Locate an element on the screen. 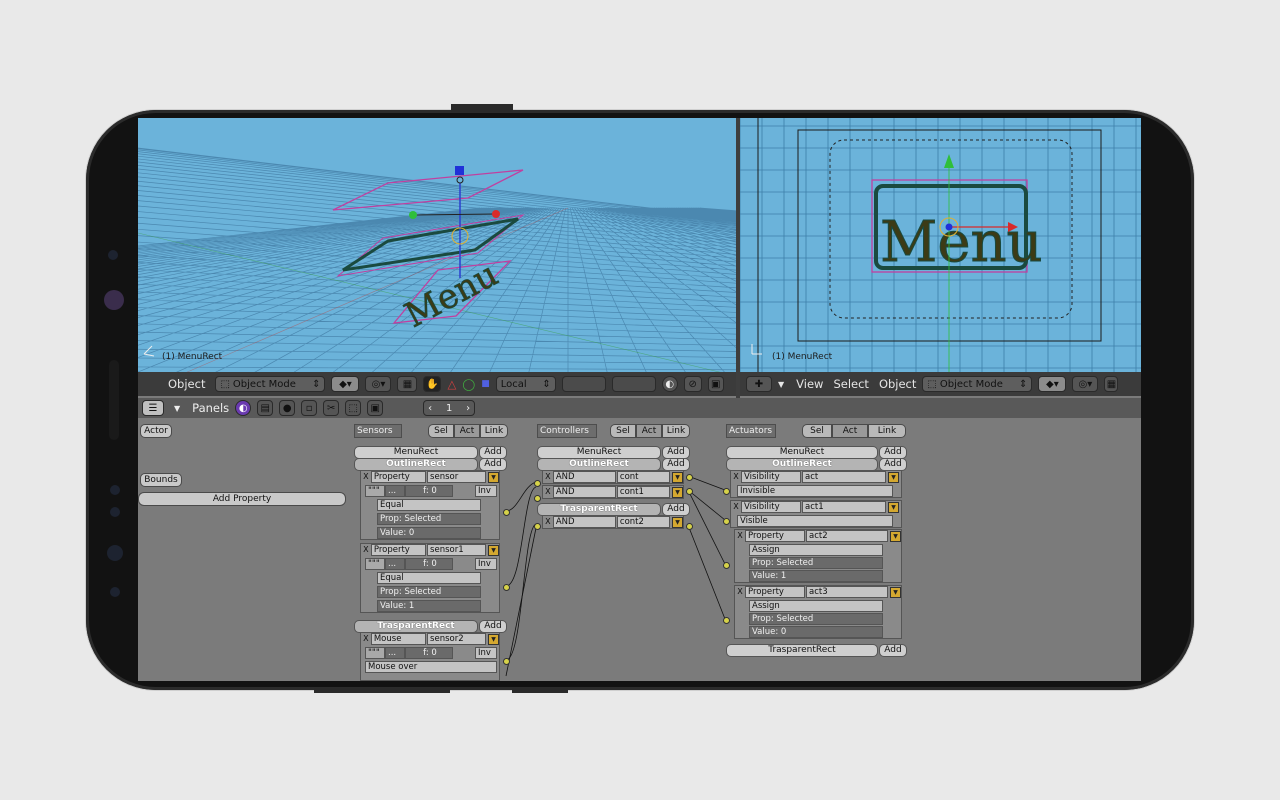 This screenshot has height=800, width=1280. panel-logic-icon: ◐ is located at coordinates (243, 408).